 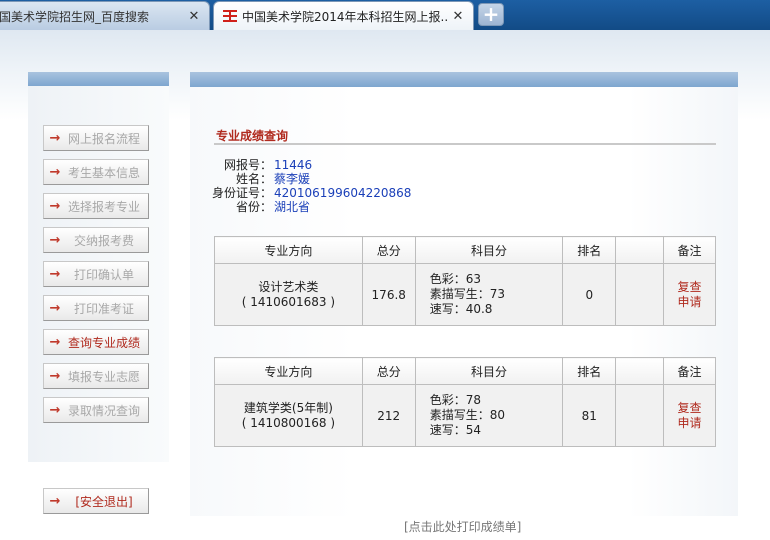 What do you see at coordinates (388, 415) in the screenshot?
I see `total-score: 212` at bounding box center [388, 415].